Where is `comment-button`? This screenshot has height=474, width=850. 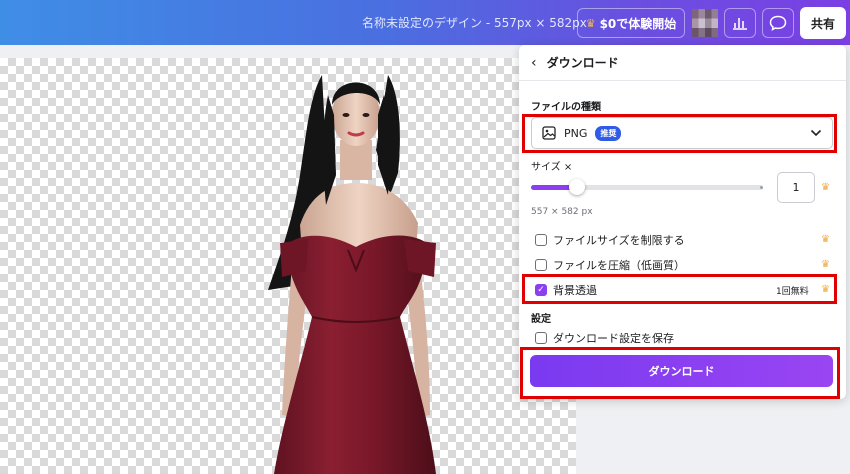 comment-button is located at coordinates (778, 23).